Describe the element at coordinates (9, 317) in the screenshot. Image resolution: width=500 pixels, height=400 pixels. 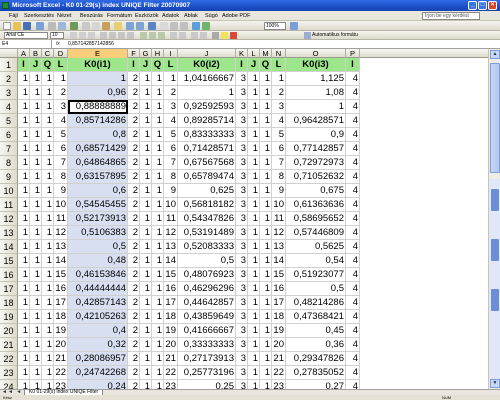
I see `row-header: 19` at that location.